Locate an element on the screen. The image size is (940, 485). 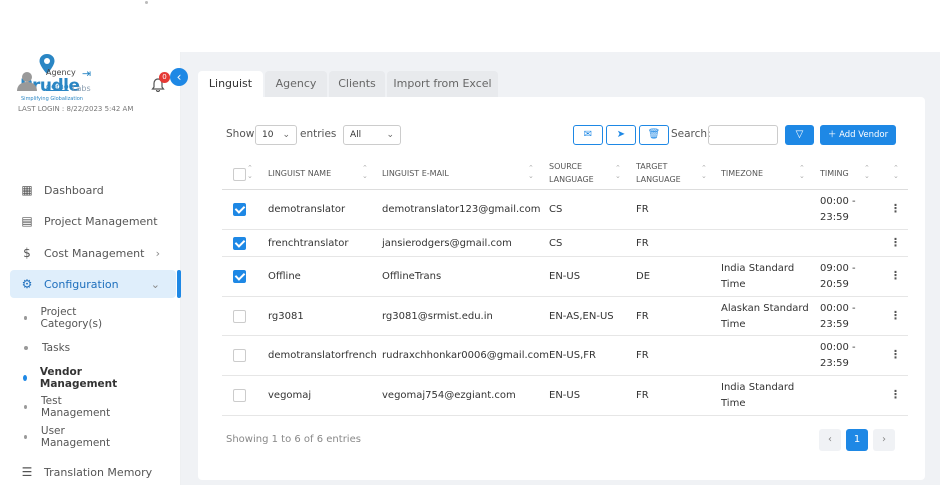
column-header: TARGET LANGUAGE is located at coordinates (661, 173).